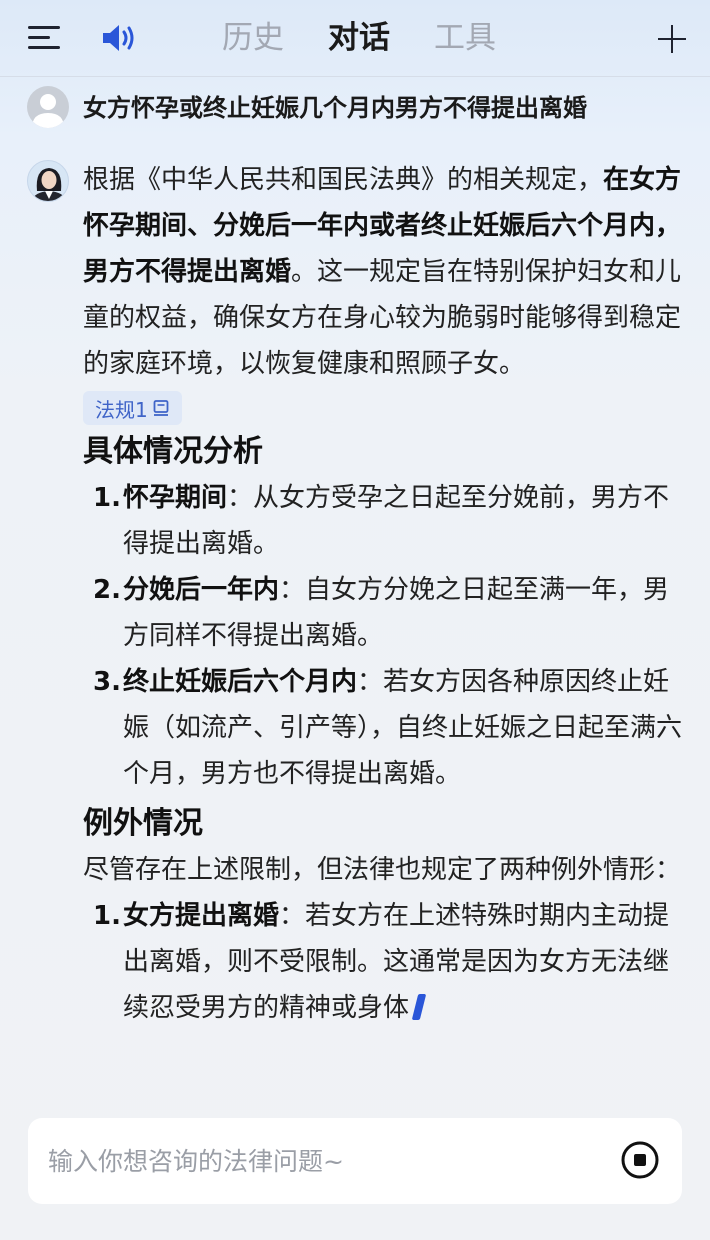 The image size is (710, 1240). What do you see at coordinates (355, 76) in the screenshot?
I see `header-divider` at bounding box center [355, 76].